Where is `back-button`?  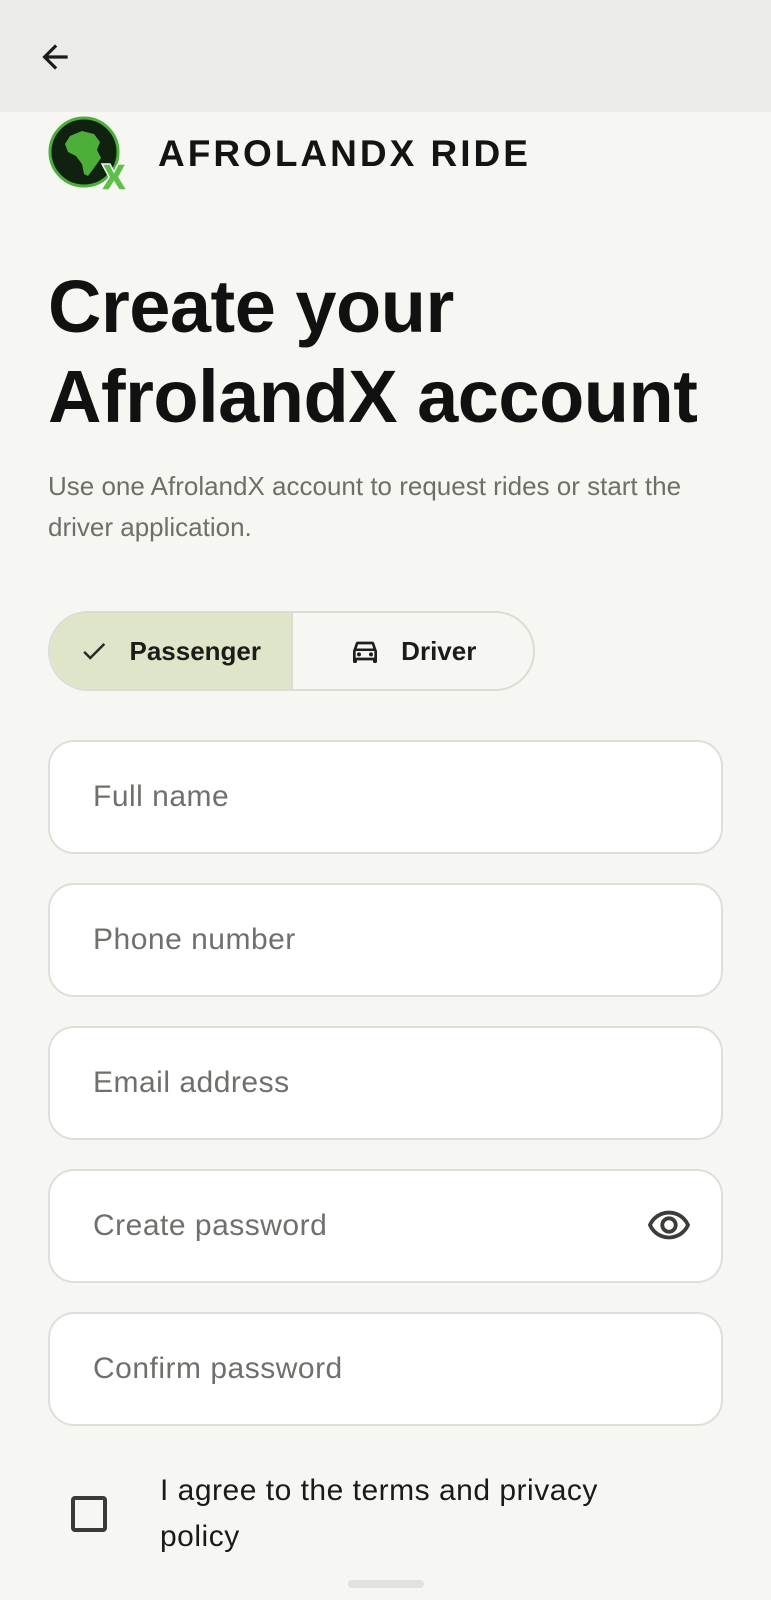
back-button is located at coordinates (55, 57).